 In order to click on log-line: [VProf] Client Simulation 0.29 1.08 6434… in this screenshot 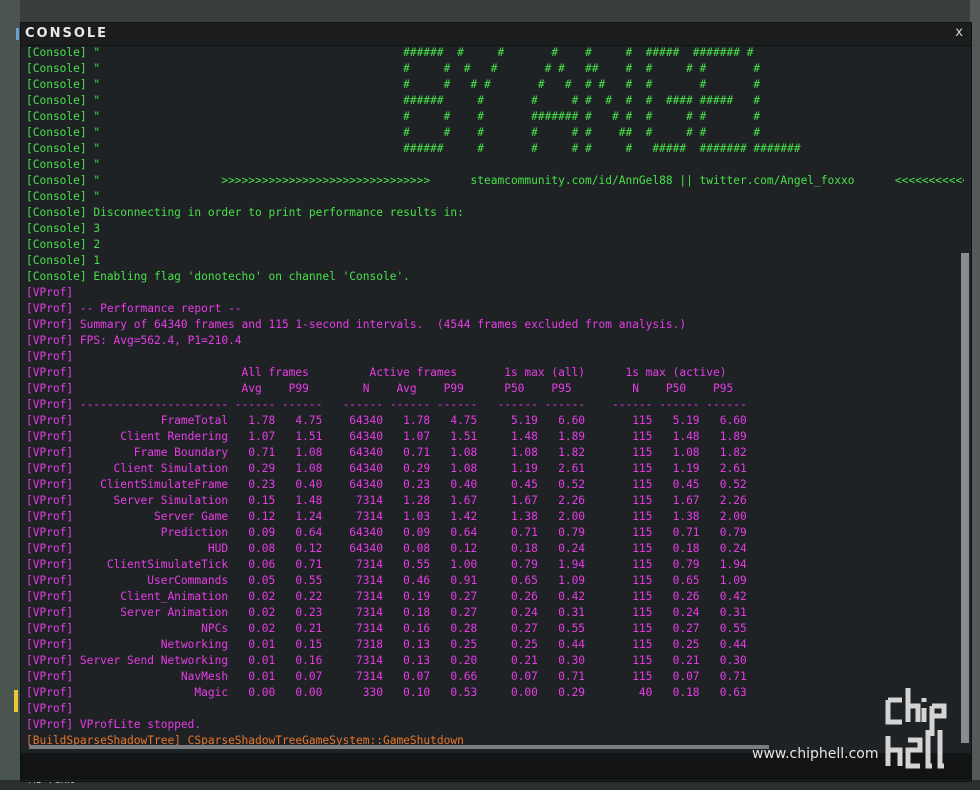, I will do `click(386, 468)`.